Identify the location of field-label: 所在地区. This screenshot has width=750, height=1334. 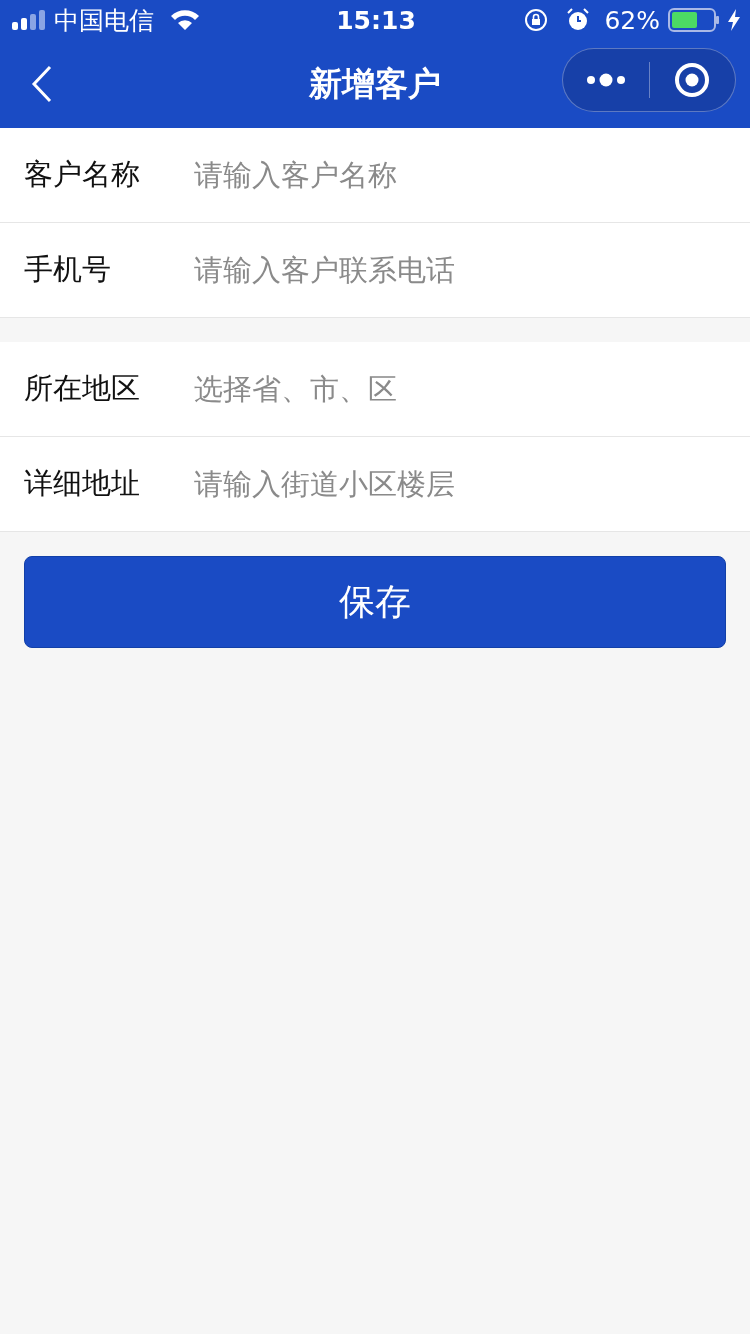
(82, 388).